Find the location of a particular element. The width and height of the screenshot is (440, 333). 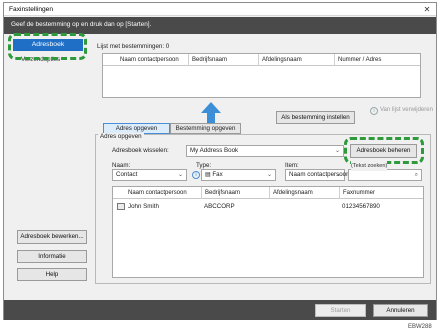

set-as-destination-button: Als bestemming instellen is located at coordinates (315, 117).